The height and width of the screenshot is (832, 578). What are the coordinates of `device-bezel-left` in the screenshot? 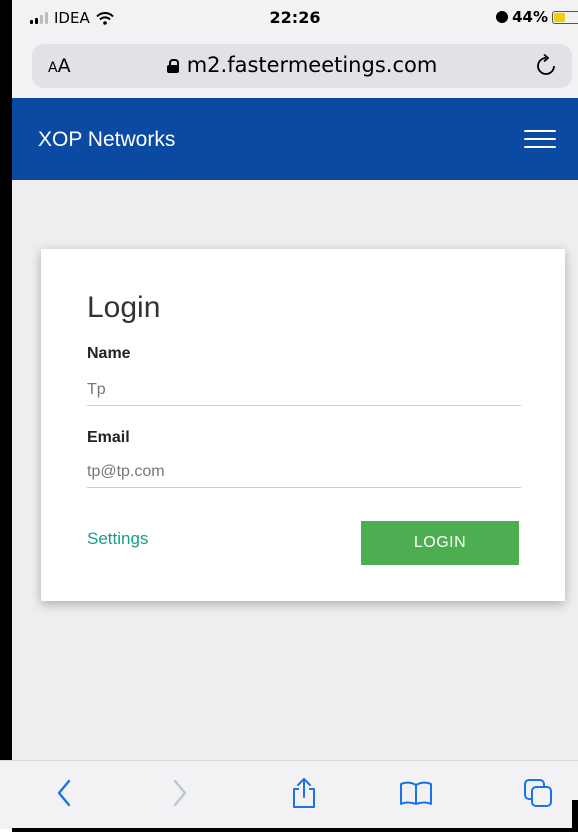 It's located at (6, 380).